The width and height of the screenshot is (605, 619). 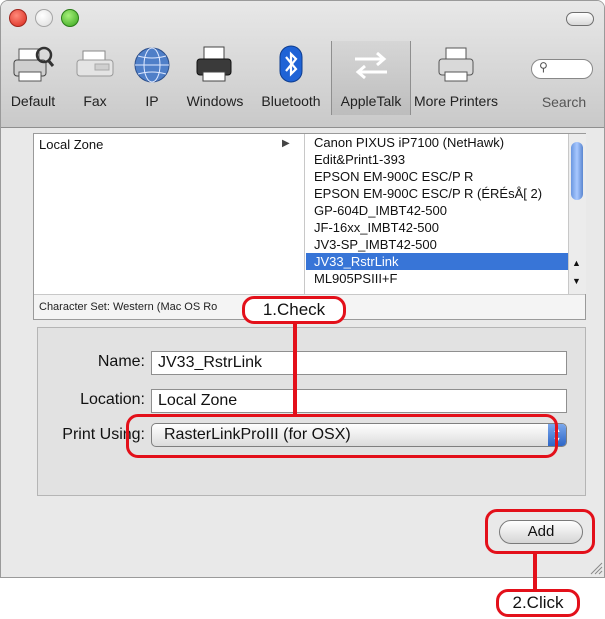 What do you see at coordinates (121, 361) in the screenshot?
I see `name-label: Name:` at bounding box center [121, 361].